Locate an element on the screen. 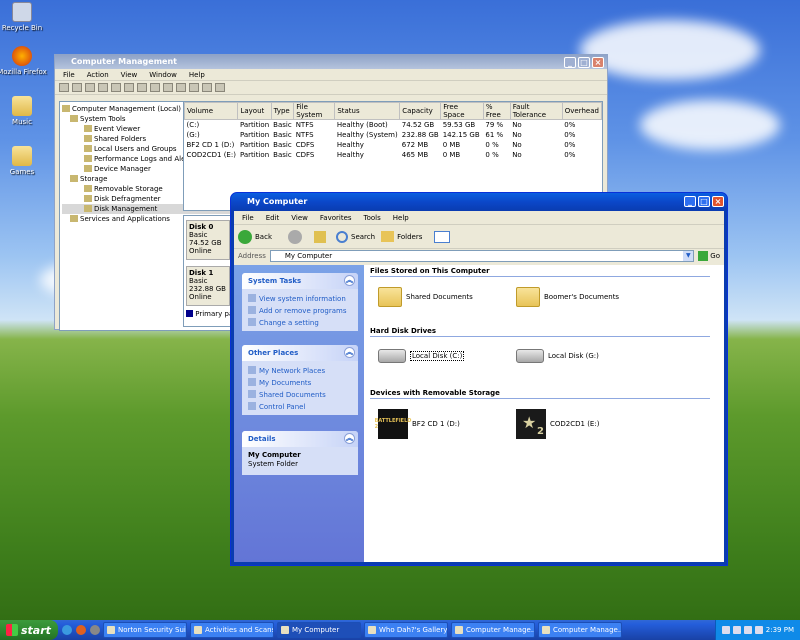 The height and width of the screenshot is (640, 800). forward-button is located at coordinates (295, 236).